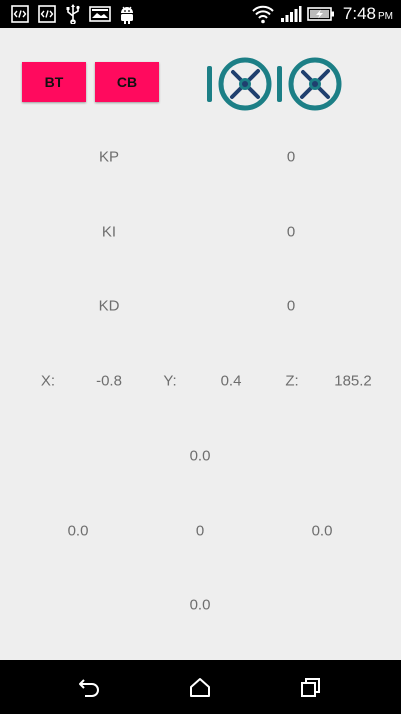  I want to click on android-icon, so click(127, 14).